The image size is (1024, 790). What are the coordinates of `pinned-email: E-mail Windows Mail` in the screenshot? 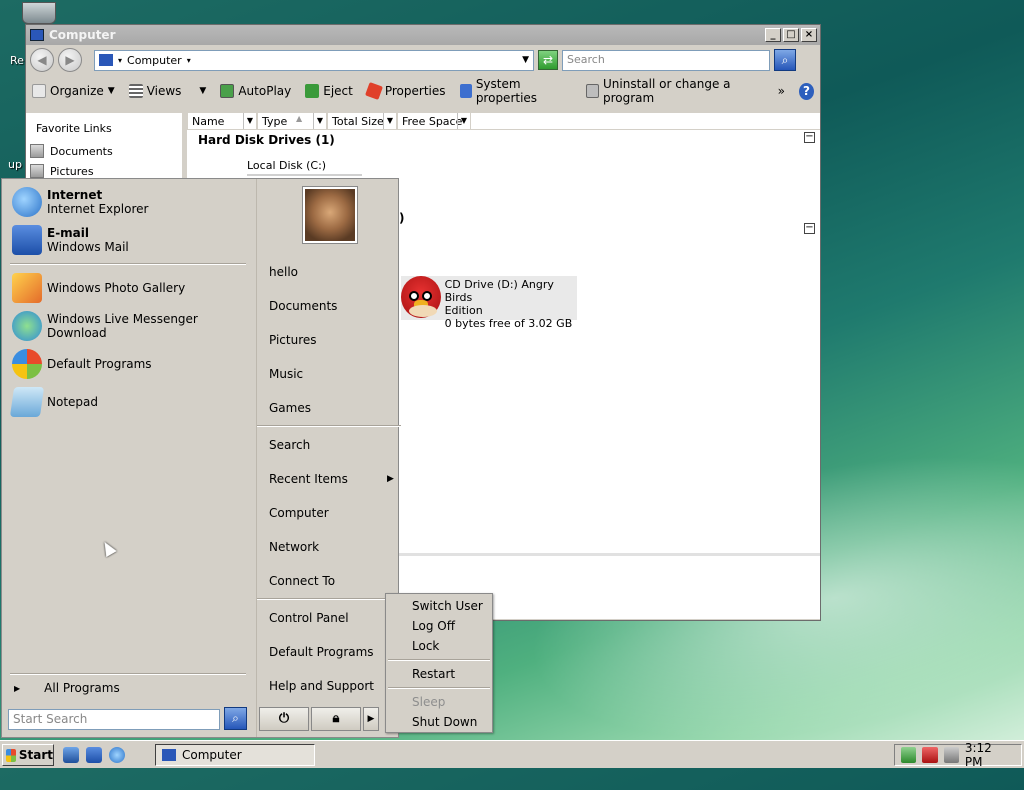 It's located at (128, 240).